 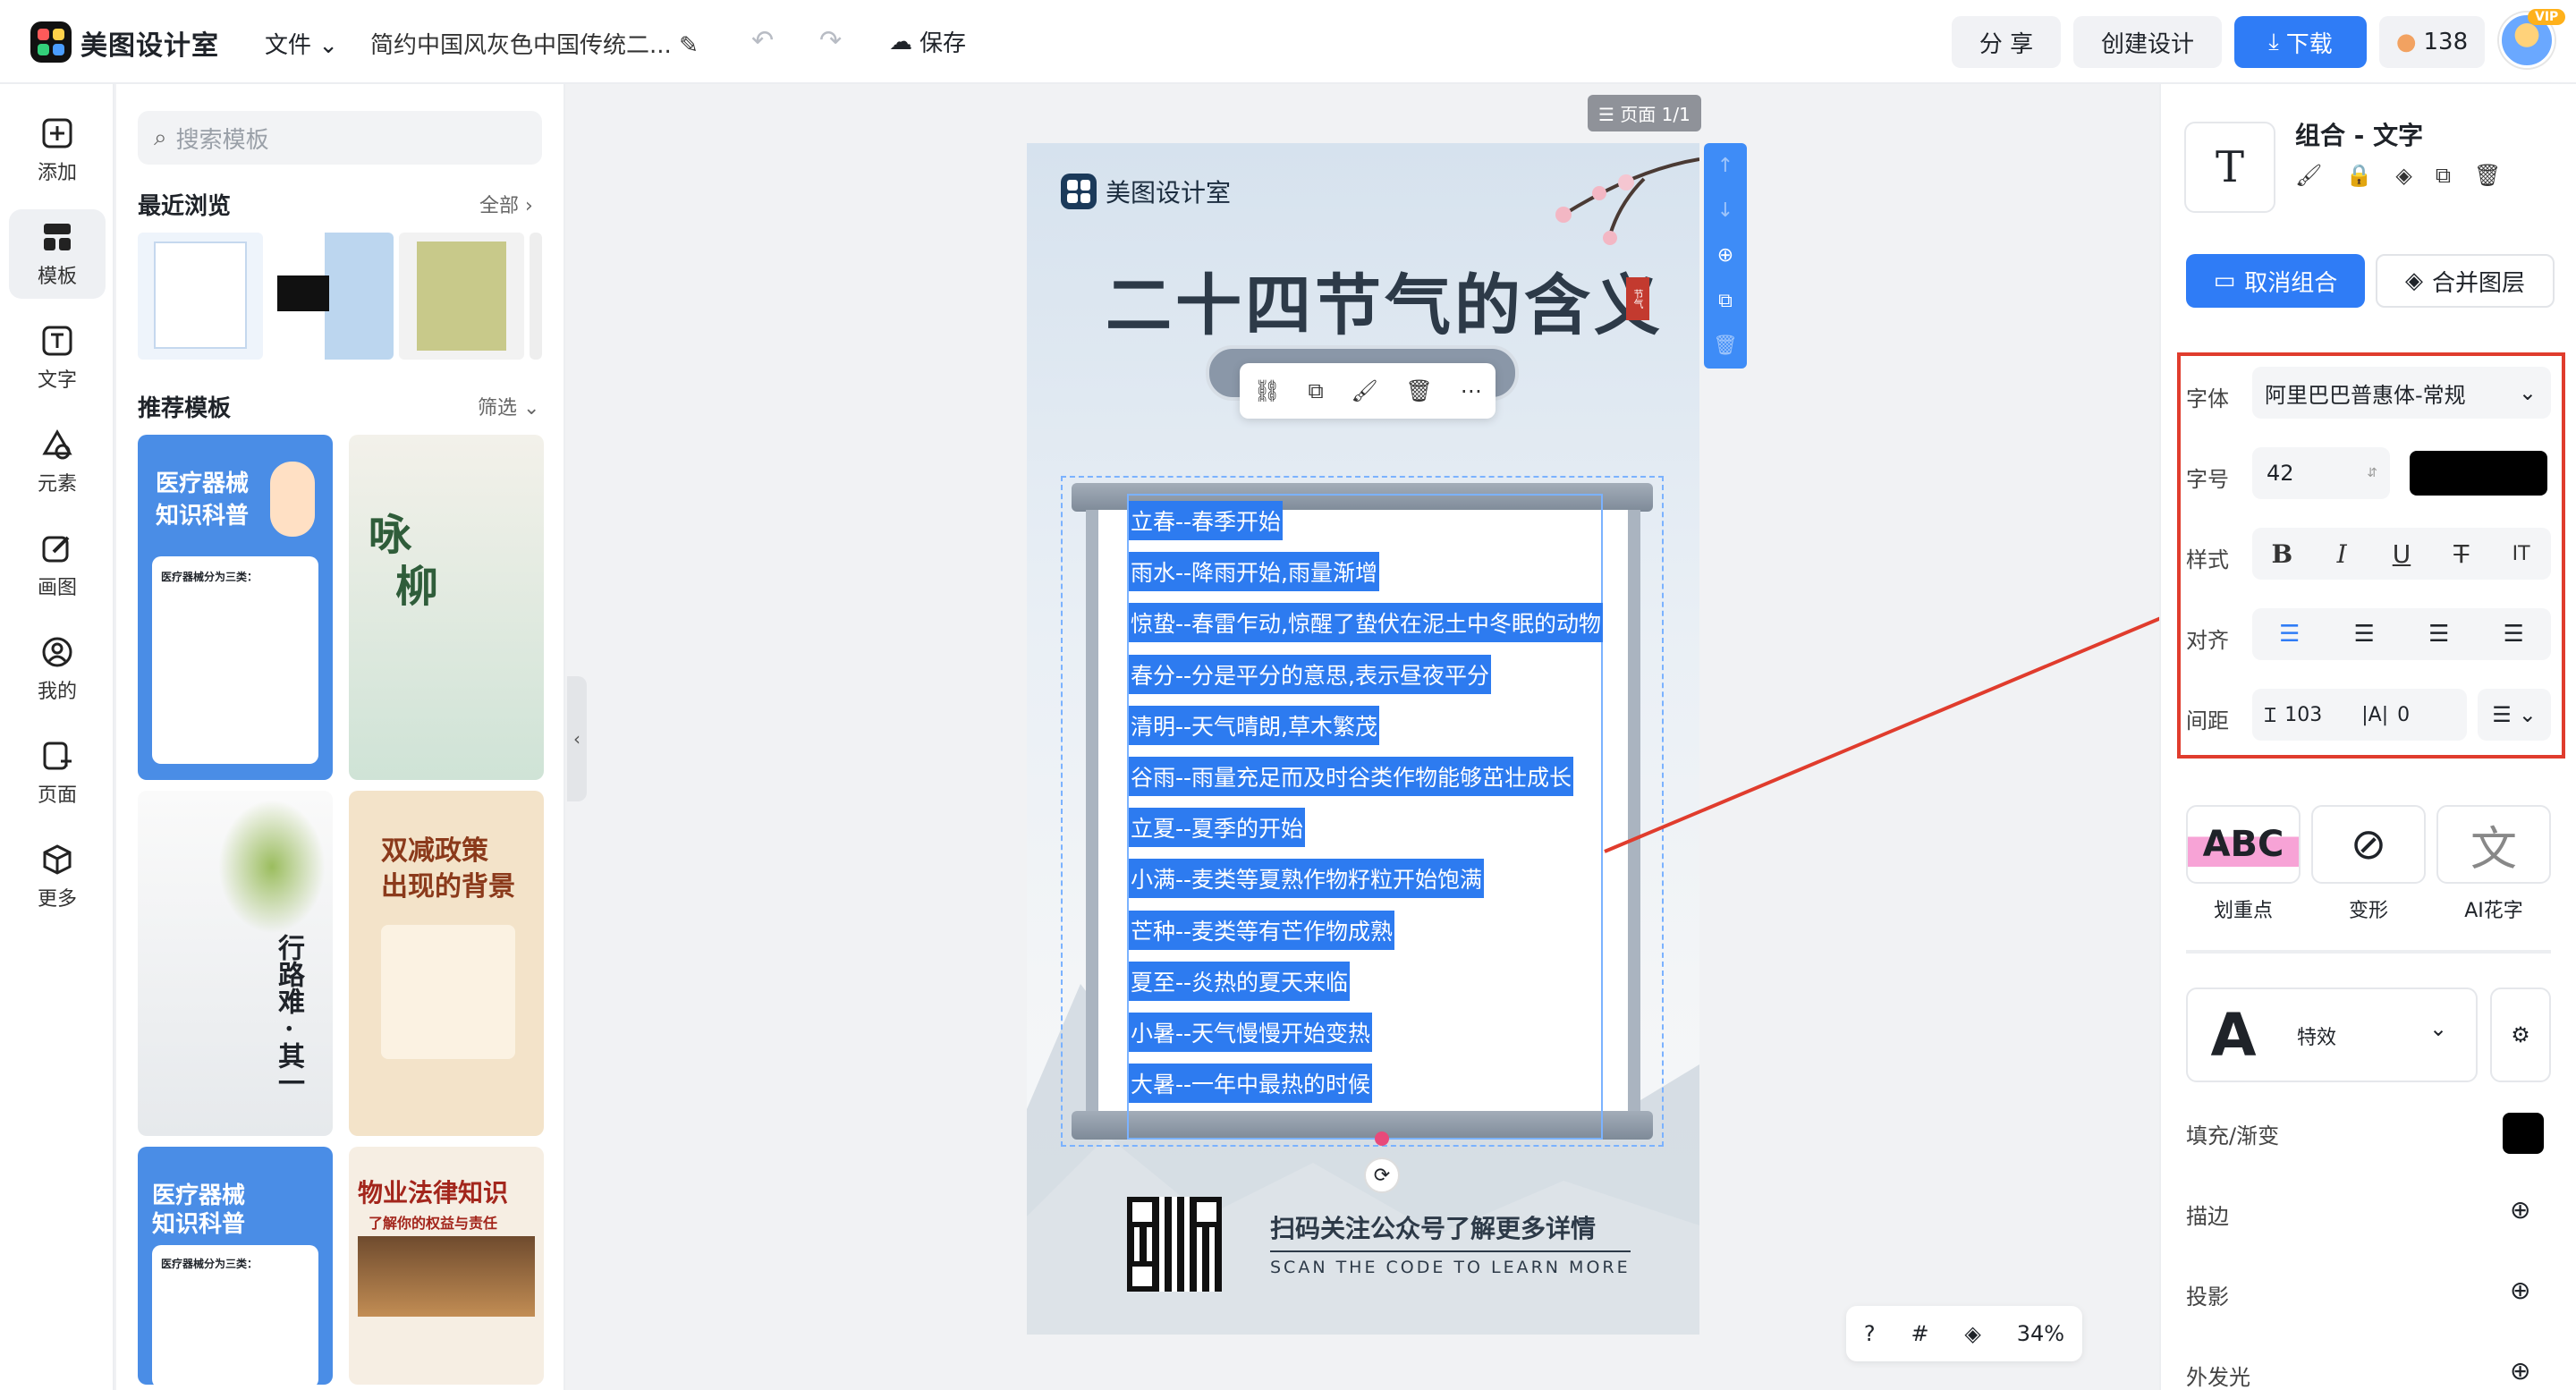 What do you see at coordinates (235, 963) in the screenshot?
I see `template-card-poem: 行路难 · 其一` at bounding box center [235, 963].